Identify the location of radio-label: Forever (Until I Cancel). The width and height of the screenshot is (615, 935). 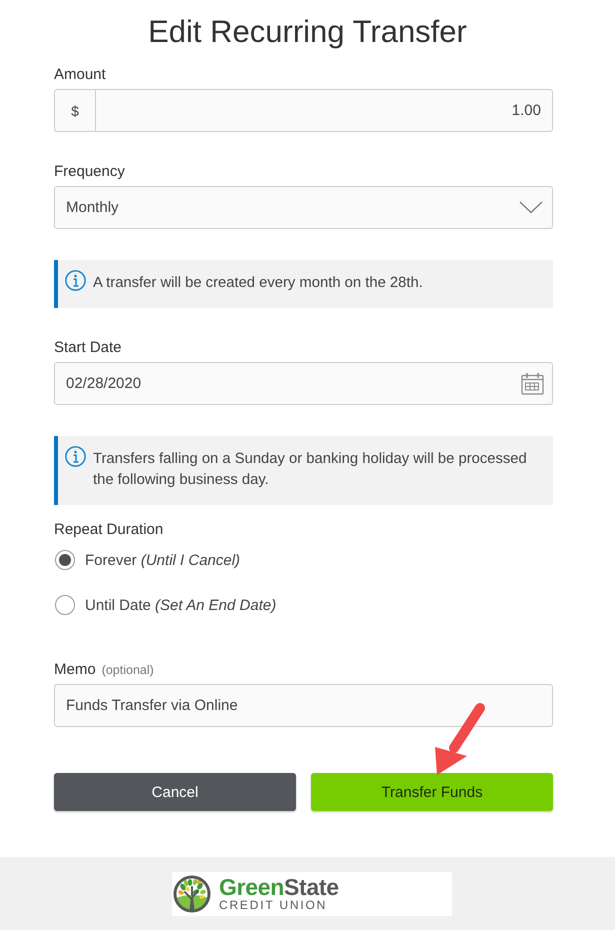
(162, 560).